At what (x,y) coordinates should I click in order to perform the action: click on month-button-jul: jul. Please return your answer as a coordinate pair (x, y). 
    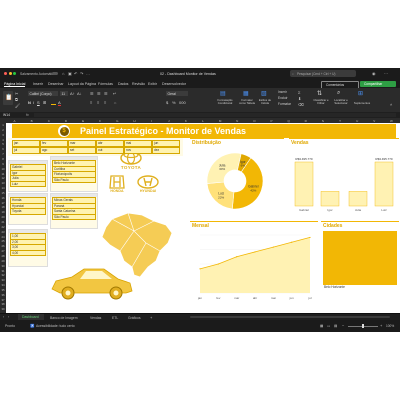
    Looking at the image, I should click on (26, 150).